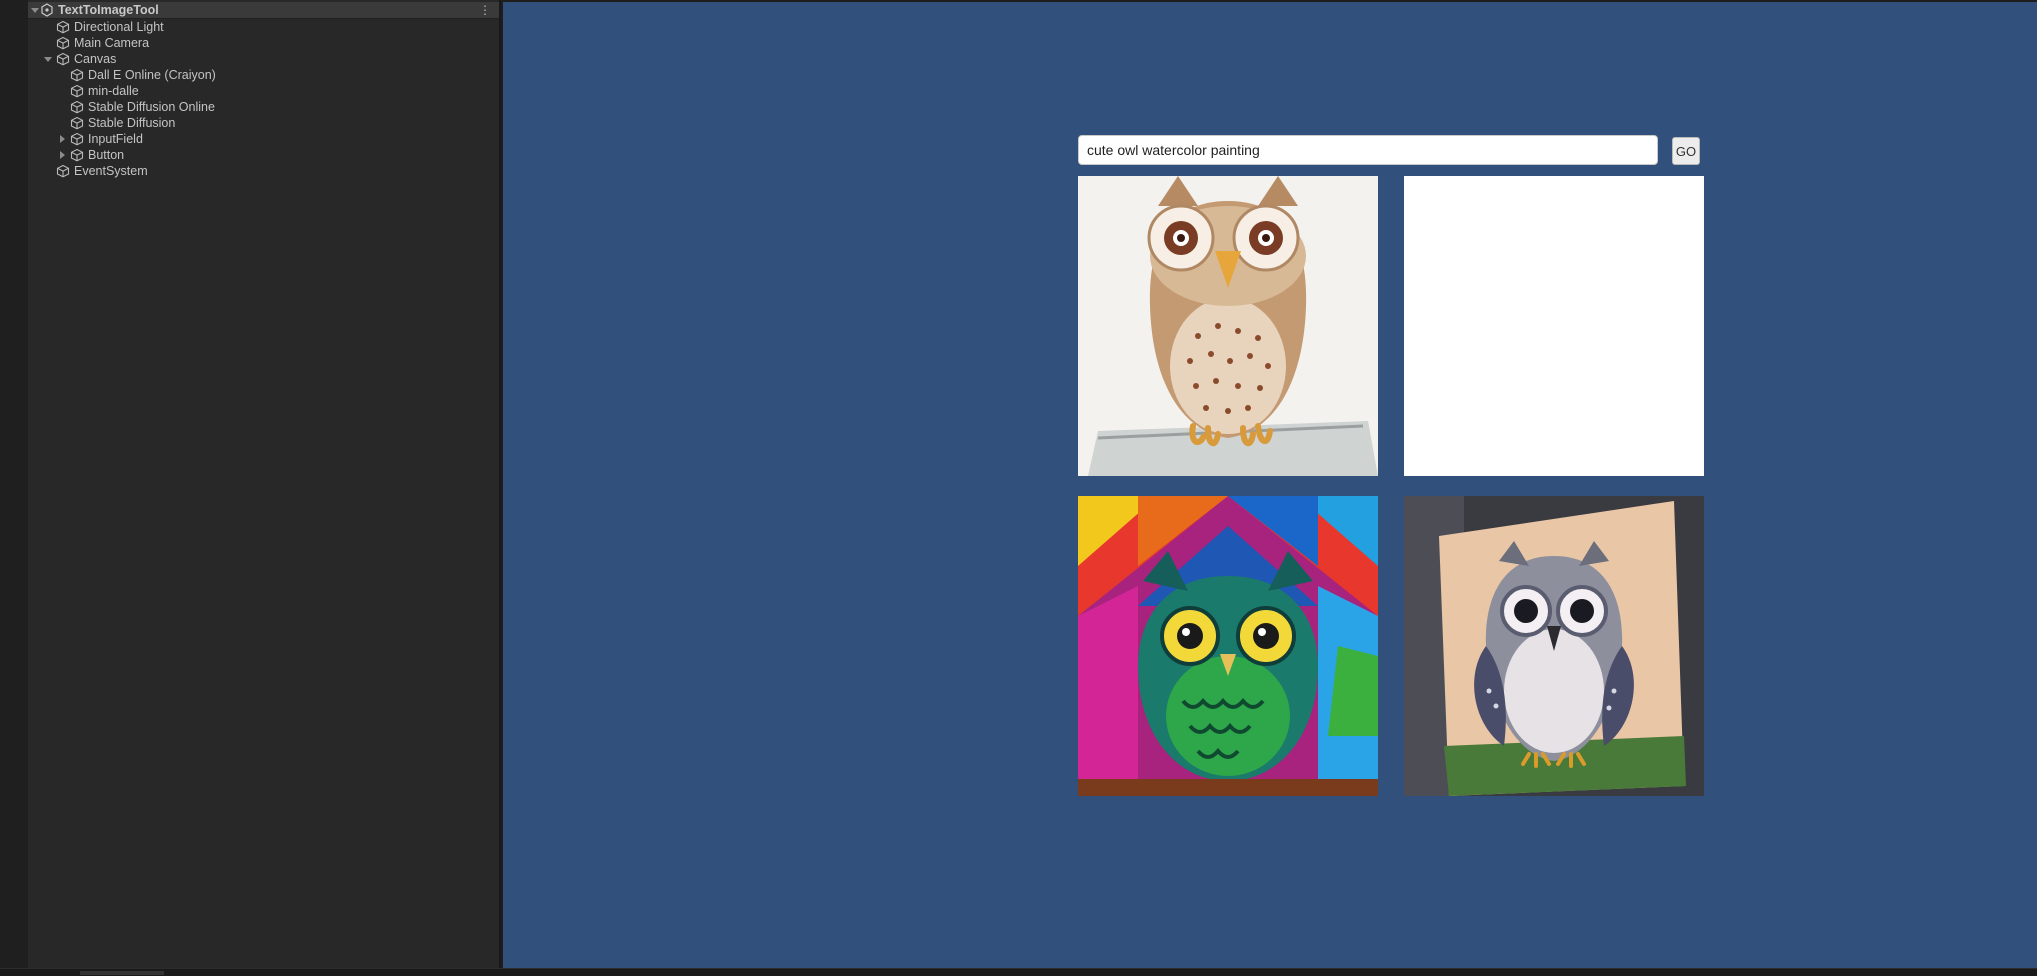 This screenshot has height=976, width=2037. I want to click on scene-title: TextToImageTool, so click(108, 10).